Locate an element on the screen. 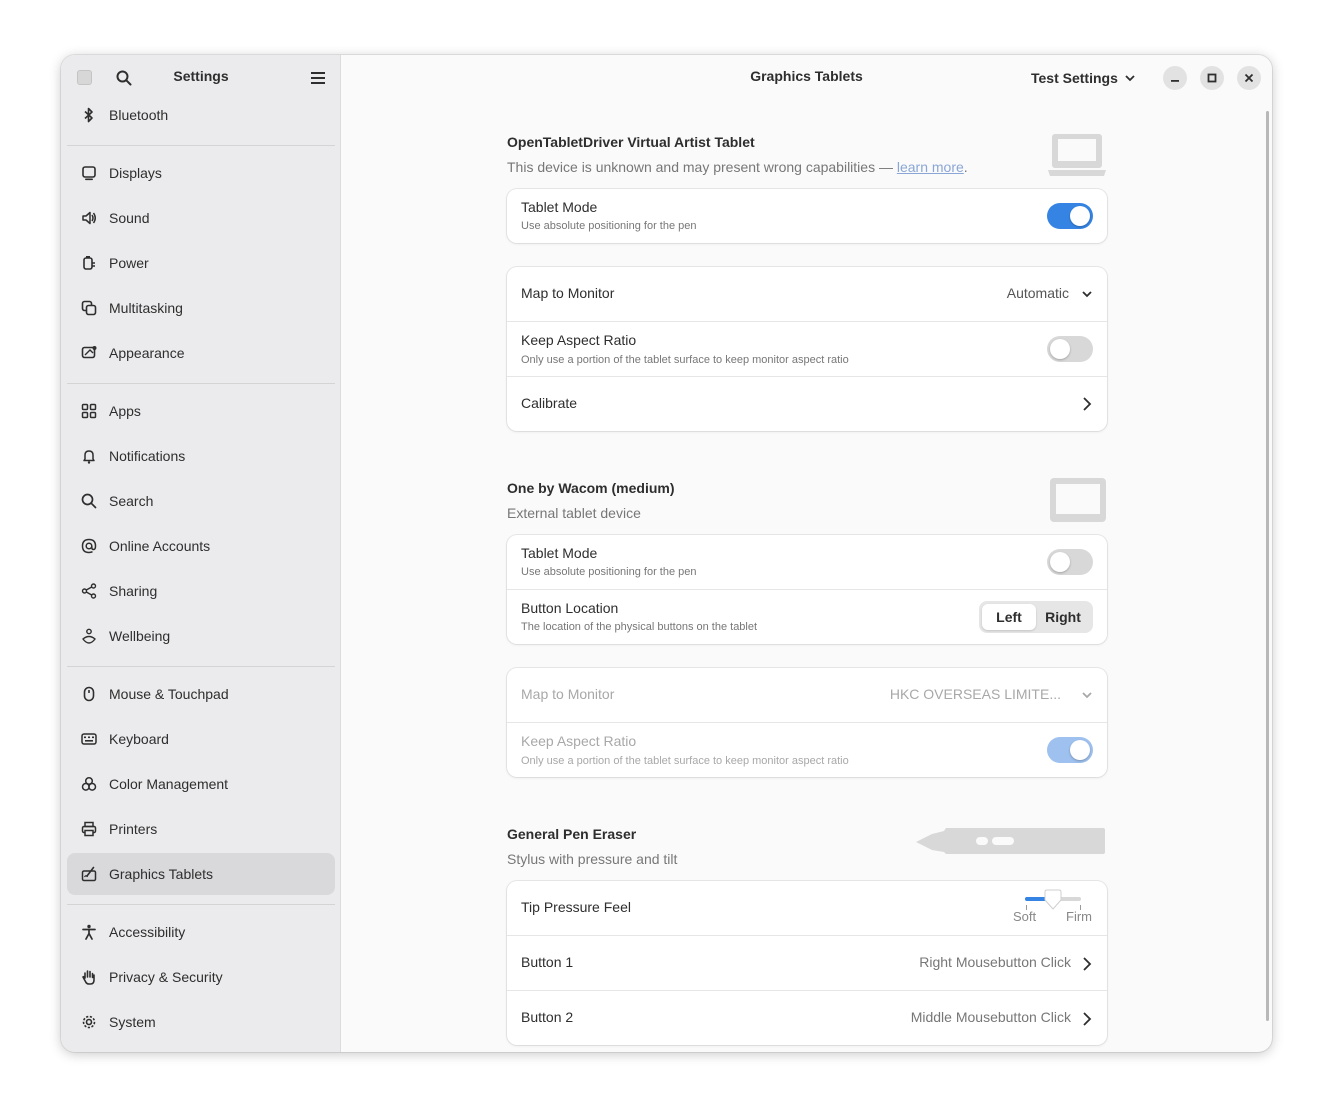  sidebar-item-sharing: Sharing is located at coordinates (201, 591).